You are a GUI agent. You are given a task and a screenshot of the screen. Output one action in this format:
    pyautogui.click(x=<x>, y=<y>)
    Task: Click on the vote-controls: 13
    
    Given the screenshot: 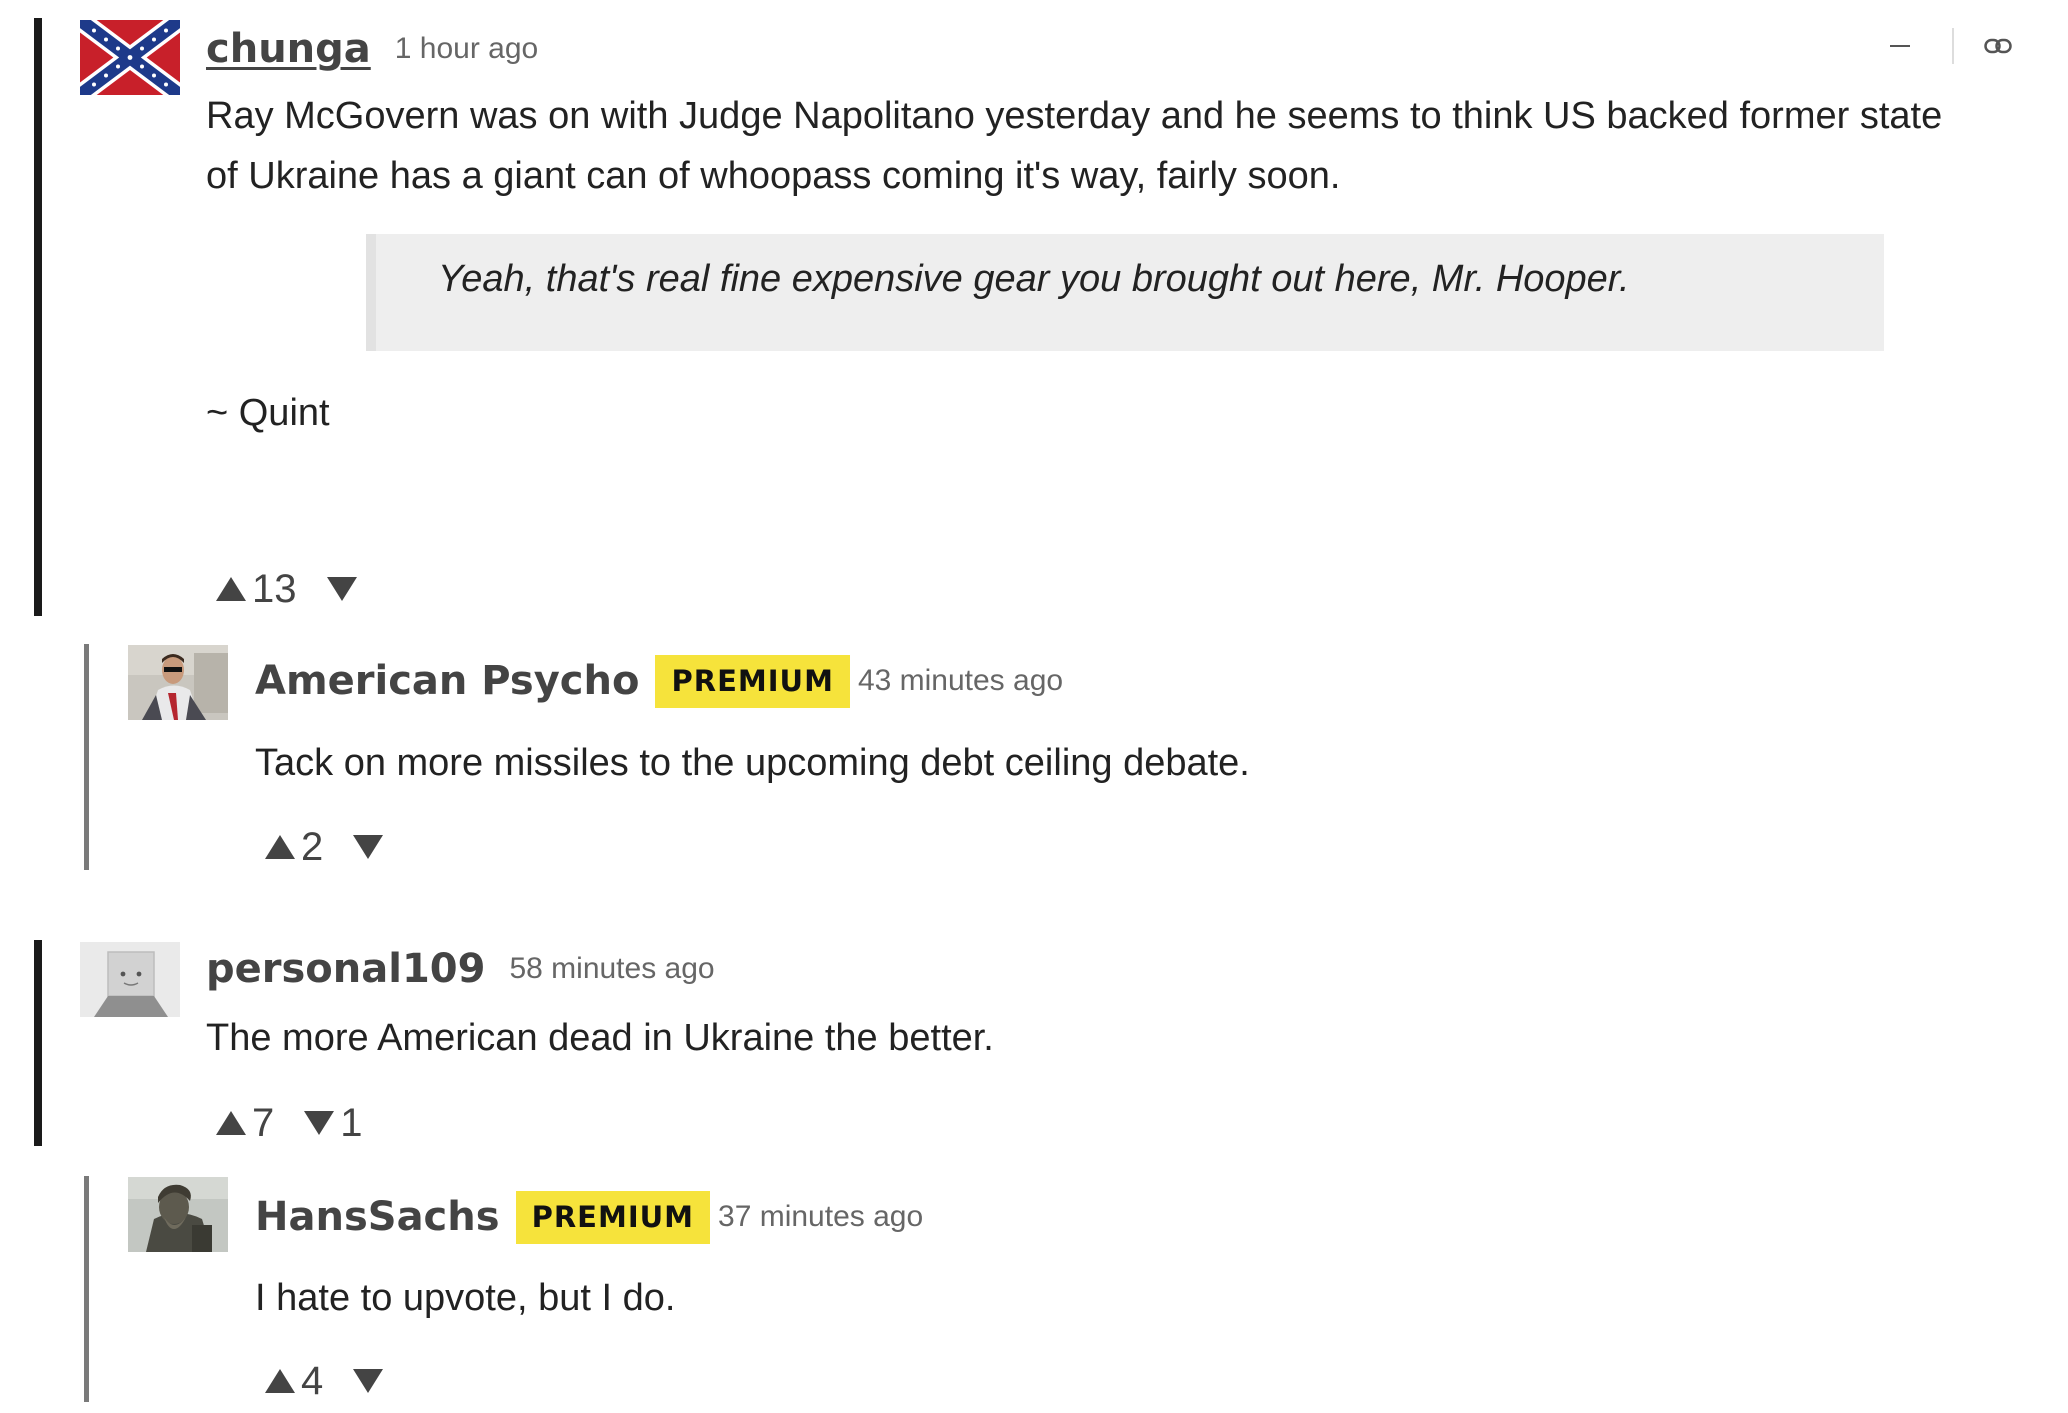 What is the action you would take?
    pyautogui.click(x=286, y=589)
    